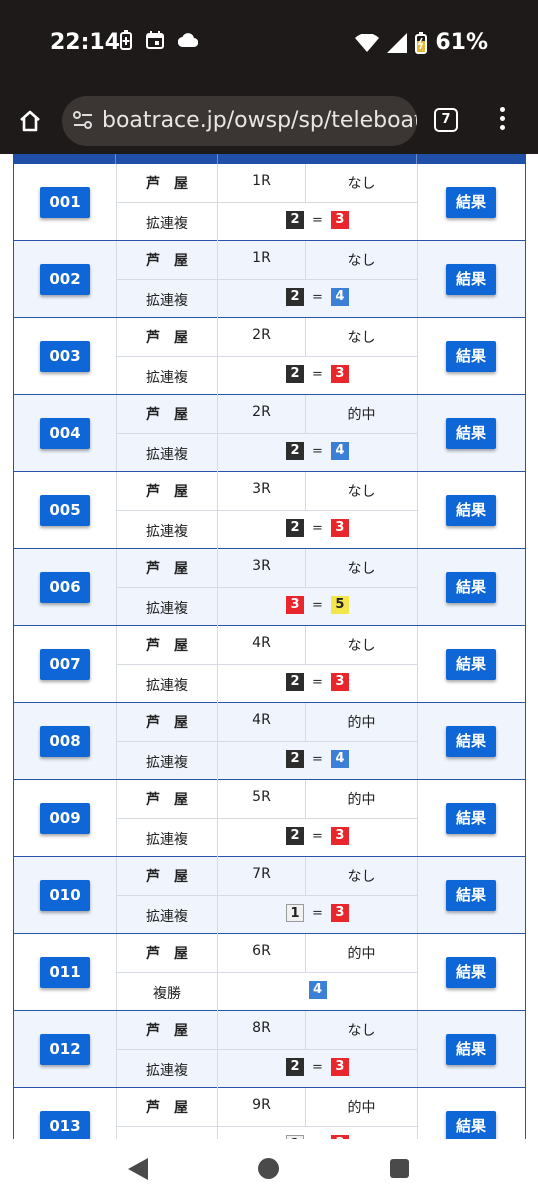  I want to click on vote-number-button: 004, so click(65, 433).